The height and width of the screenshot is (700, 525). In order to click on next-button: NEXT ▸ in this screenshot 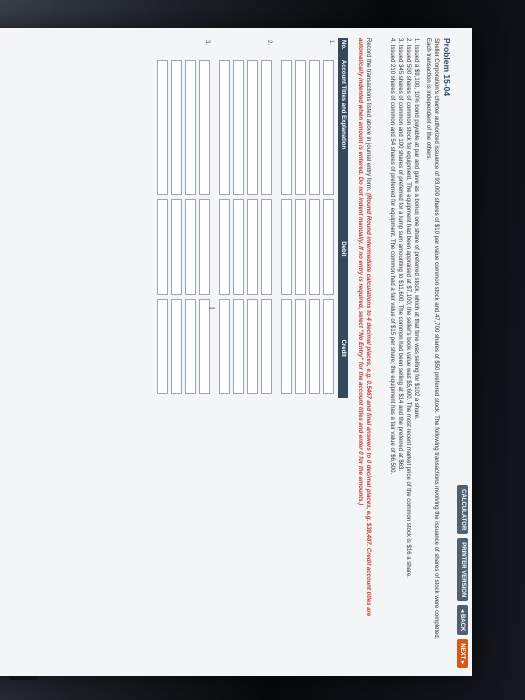, I will do `click(462, 653)`.